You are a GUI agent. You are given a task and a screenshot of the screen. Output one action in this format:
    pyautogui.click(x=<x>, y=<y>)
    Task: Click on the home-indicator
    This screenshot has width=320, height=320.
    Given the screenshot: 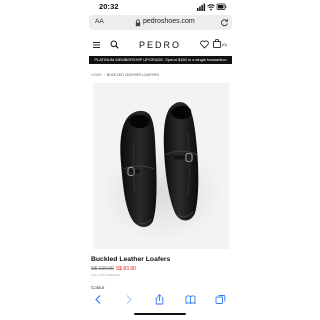 What is the action you would take?
    pyautogui.click(x=160, y=314)
    